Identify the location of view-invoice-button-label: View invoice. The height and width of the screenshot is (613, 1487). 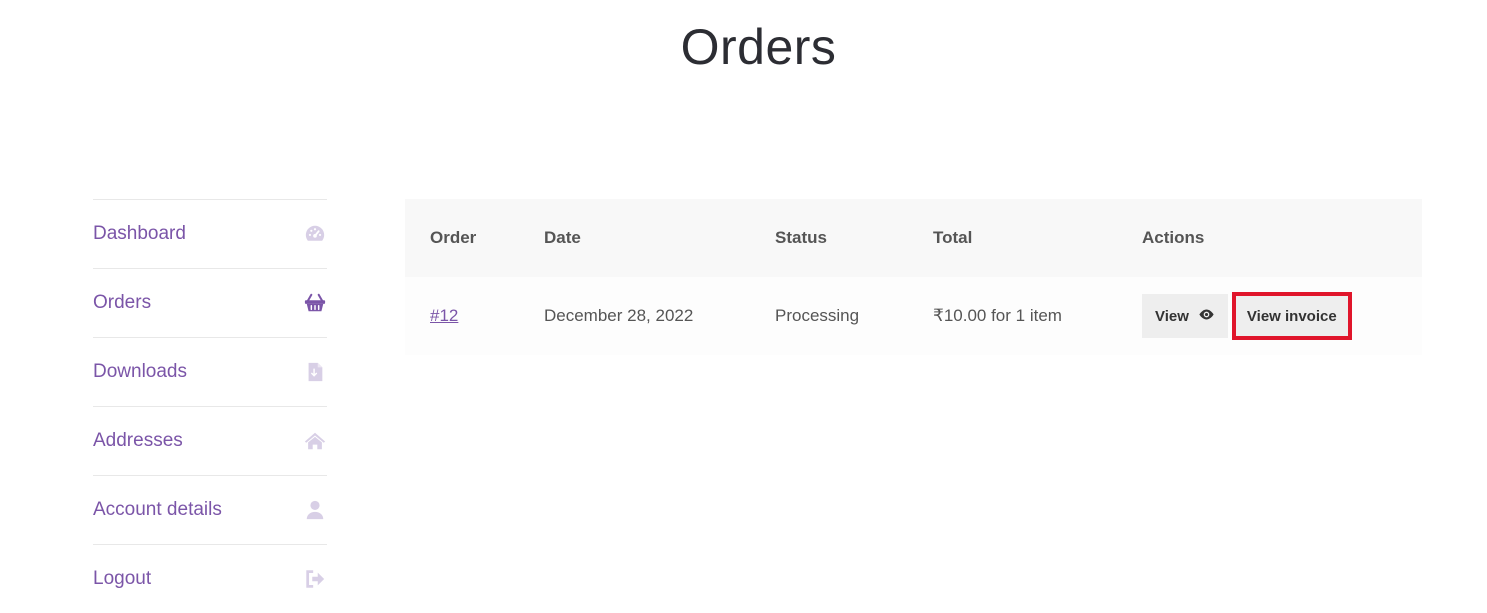
(1291, 316).